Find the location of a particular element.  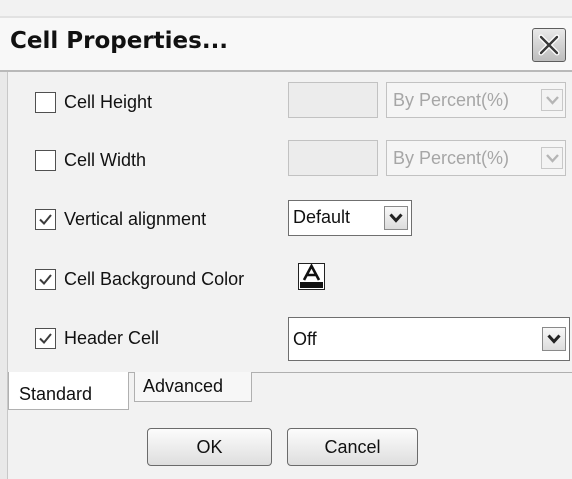

tab-advanced: Advanced is located at coordinates (193, 387).